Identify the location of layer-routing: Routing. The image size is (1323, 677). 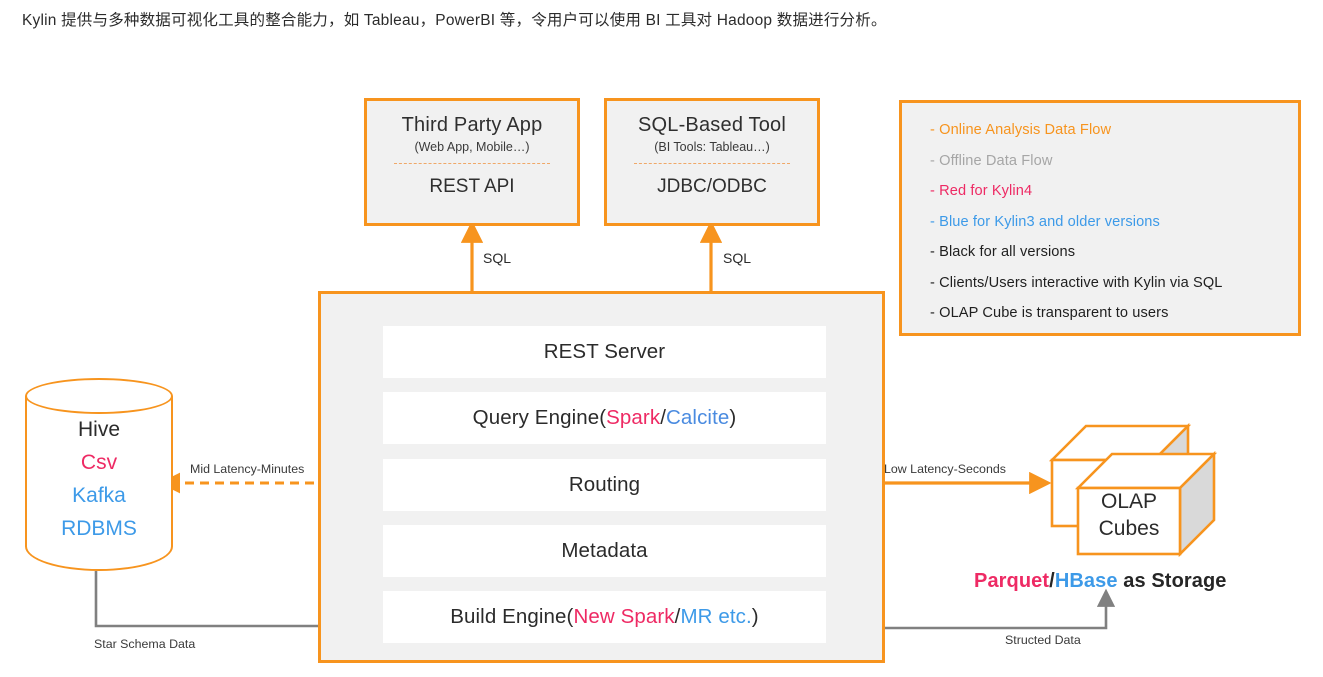
(604, 485).